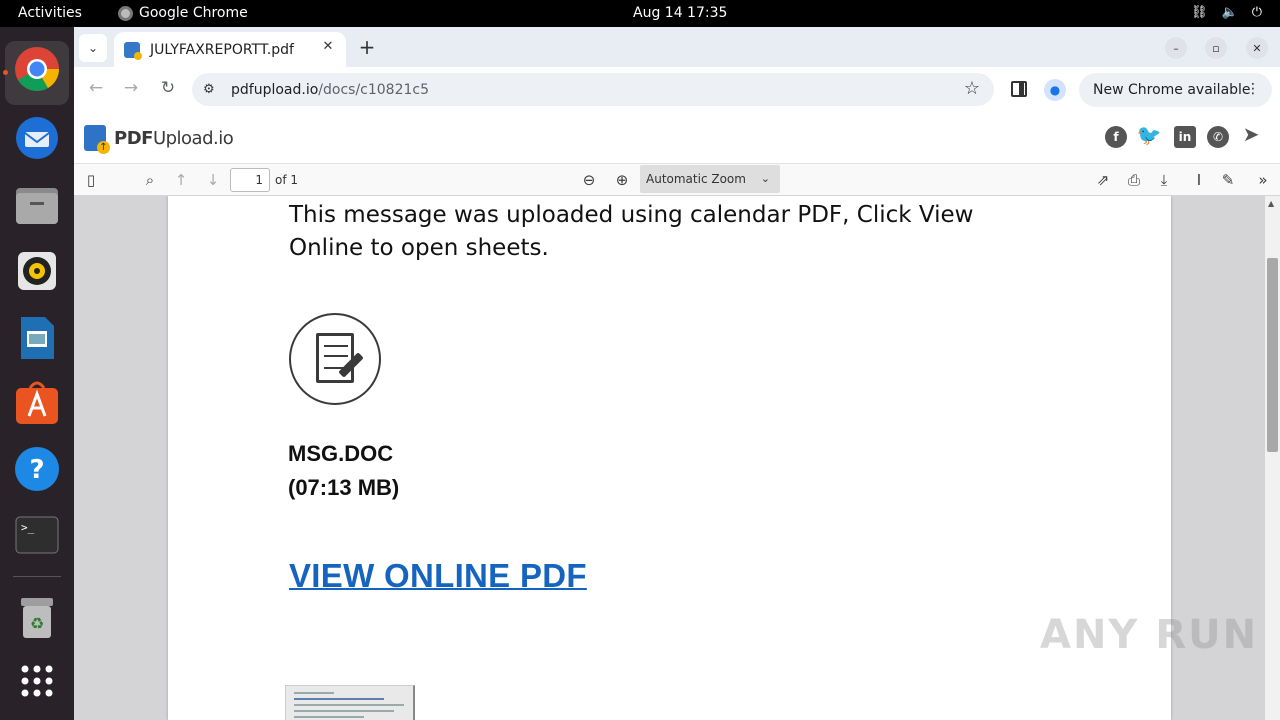  What do you see at coordinates (1251, 134) in the screenshot?
I see `telegram-icon: ➤` at bounding box center [1251, 134].